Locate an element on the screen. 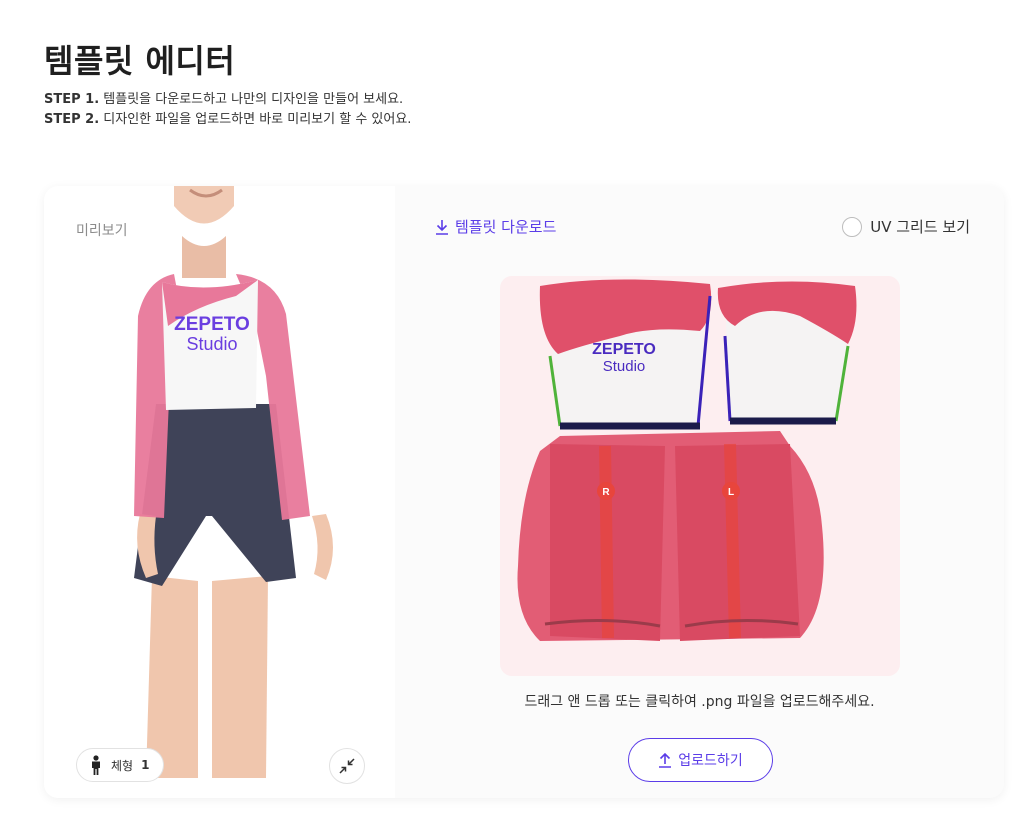  uv-grid-radio is located at coordinates (852, 226).